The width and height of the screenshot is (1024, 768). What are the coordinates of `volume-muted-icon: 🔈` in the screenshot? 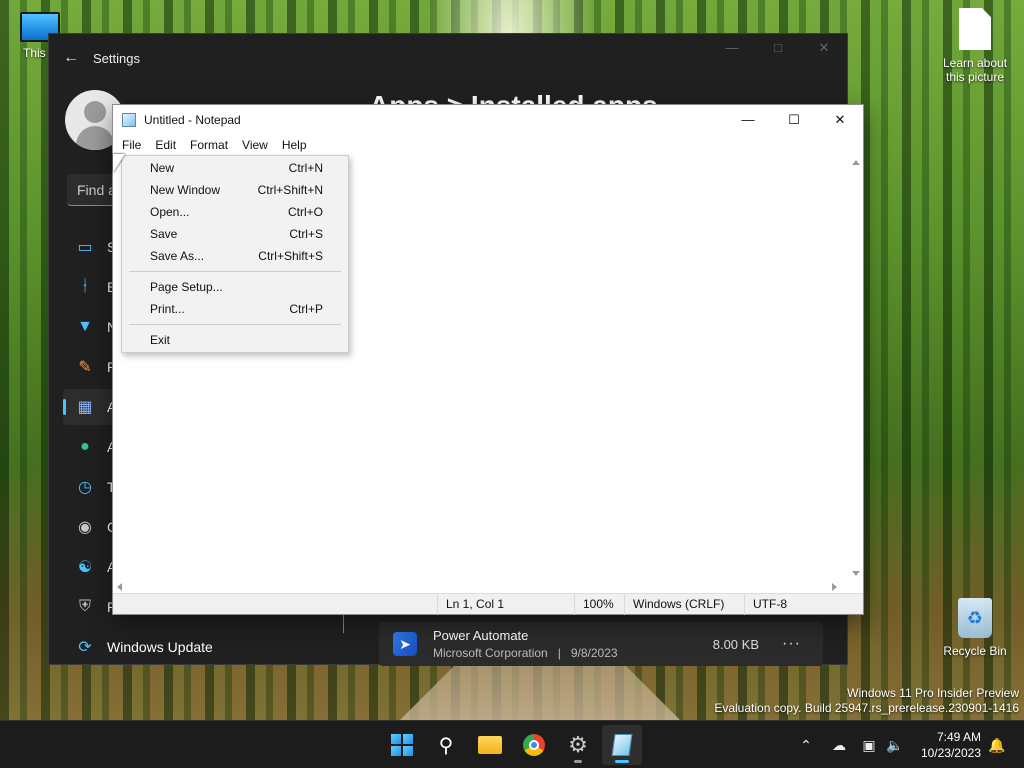 It's located at (895, 744).